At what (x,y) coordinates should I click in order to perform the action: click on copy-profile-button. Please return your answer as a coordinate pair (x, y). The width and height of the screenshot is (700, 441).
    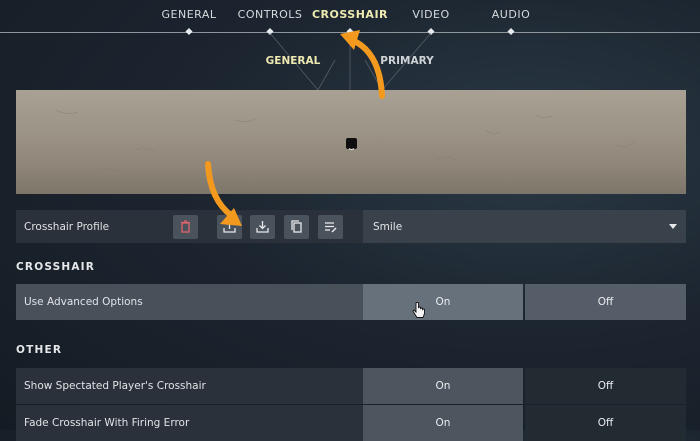
    Looking at the image, I should click on (296, 227).